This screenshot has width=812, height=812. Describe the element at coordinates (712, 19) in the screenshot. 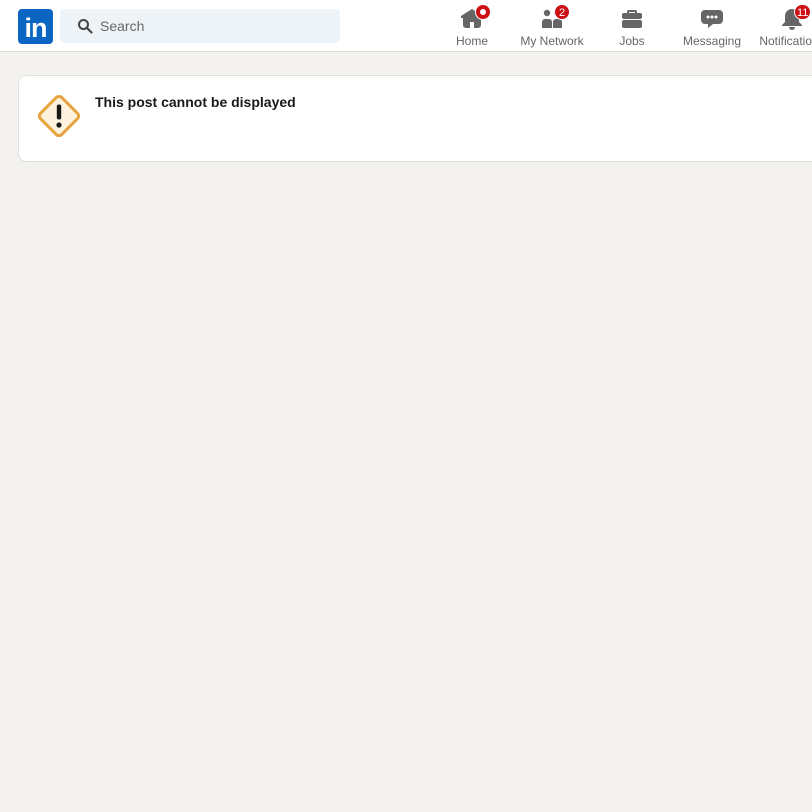

I see `chat-icon` at that location.